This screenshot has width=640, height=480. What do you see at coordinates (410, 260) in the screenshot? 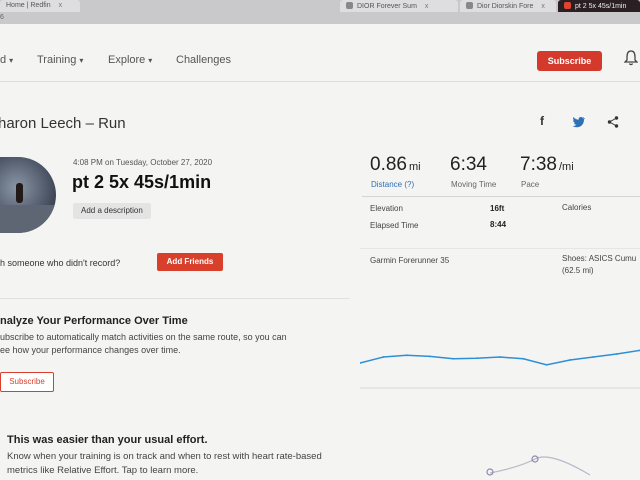
I see `device-name: Garmin Forerunner 35` at bounding box center [410, 260].